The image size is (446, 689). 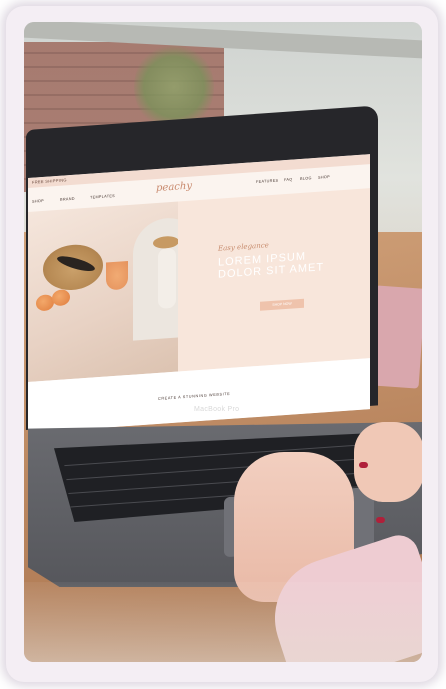 I want to click on topbar-text: free shipping, so click(x=49, y=181).